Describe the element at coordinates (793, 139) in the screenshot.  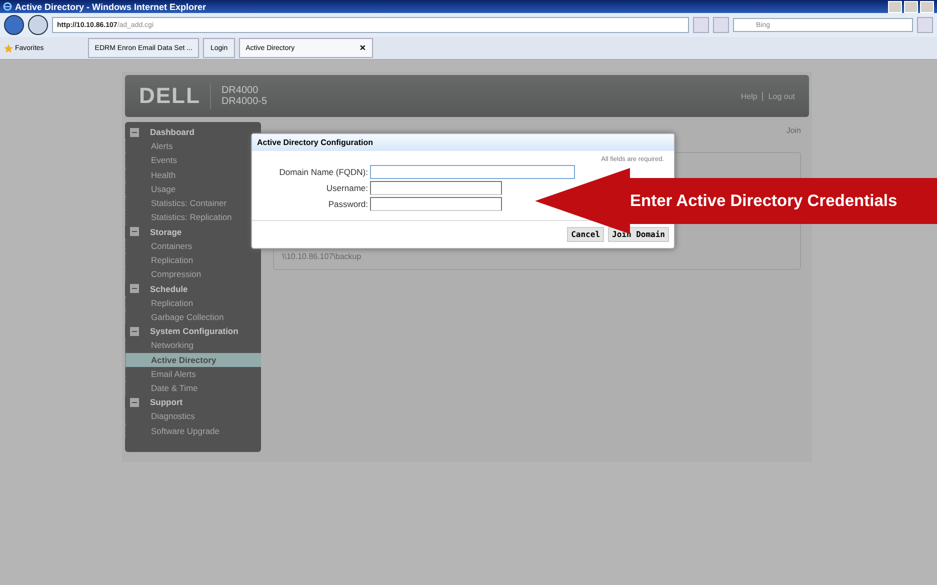
I see `join-link: Join` at that location.